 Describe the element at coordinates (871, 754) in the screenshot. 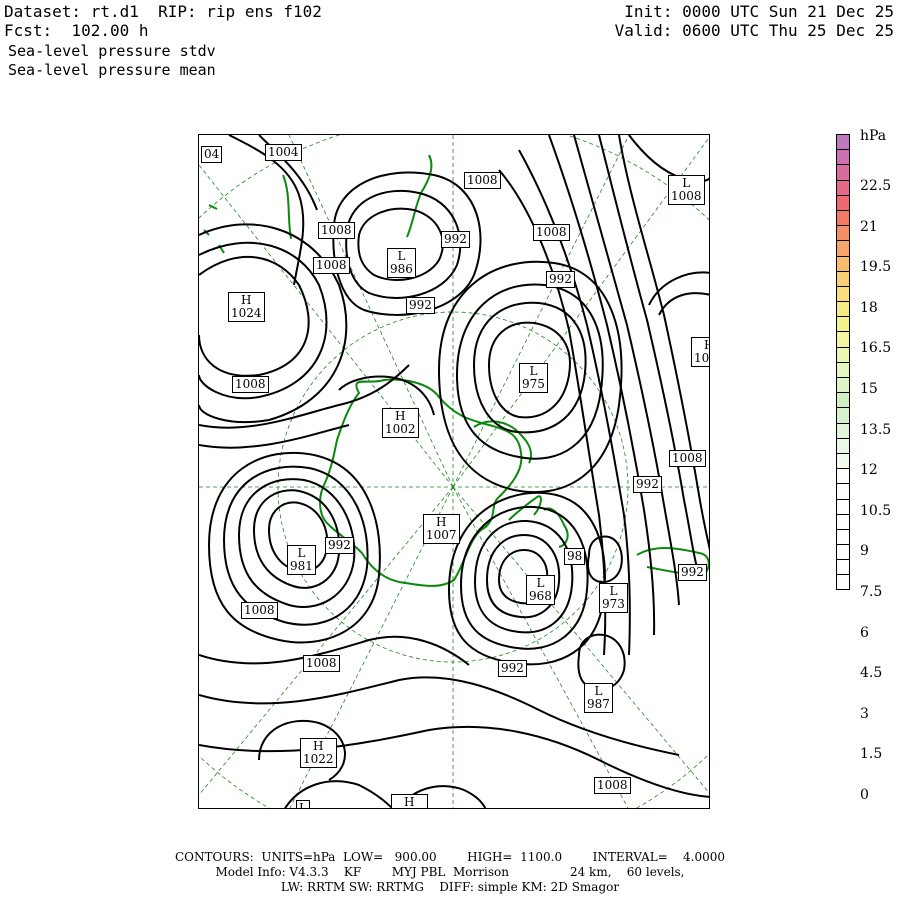

I see `colorbar-tick-label: 1.5` at that location.